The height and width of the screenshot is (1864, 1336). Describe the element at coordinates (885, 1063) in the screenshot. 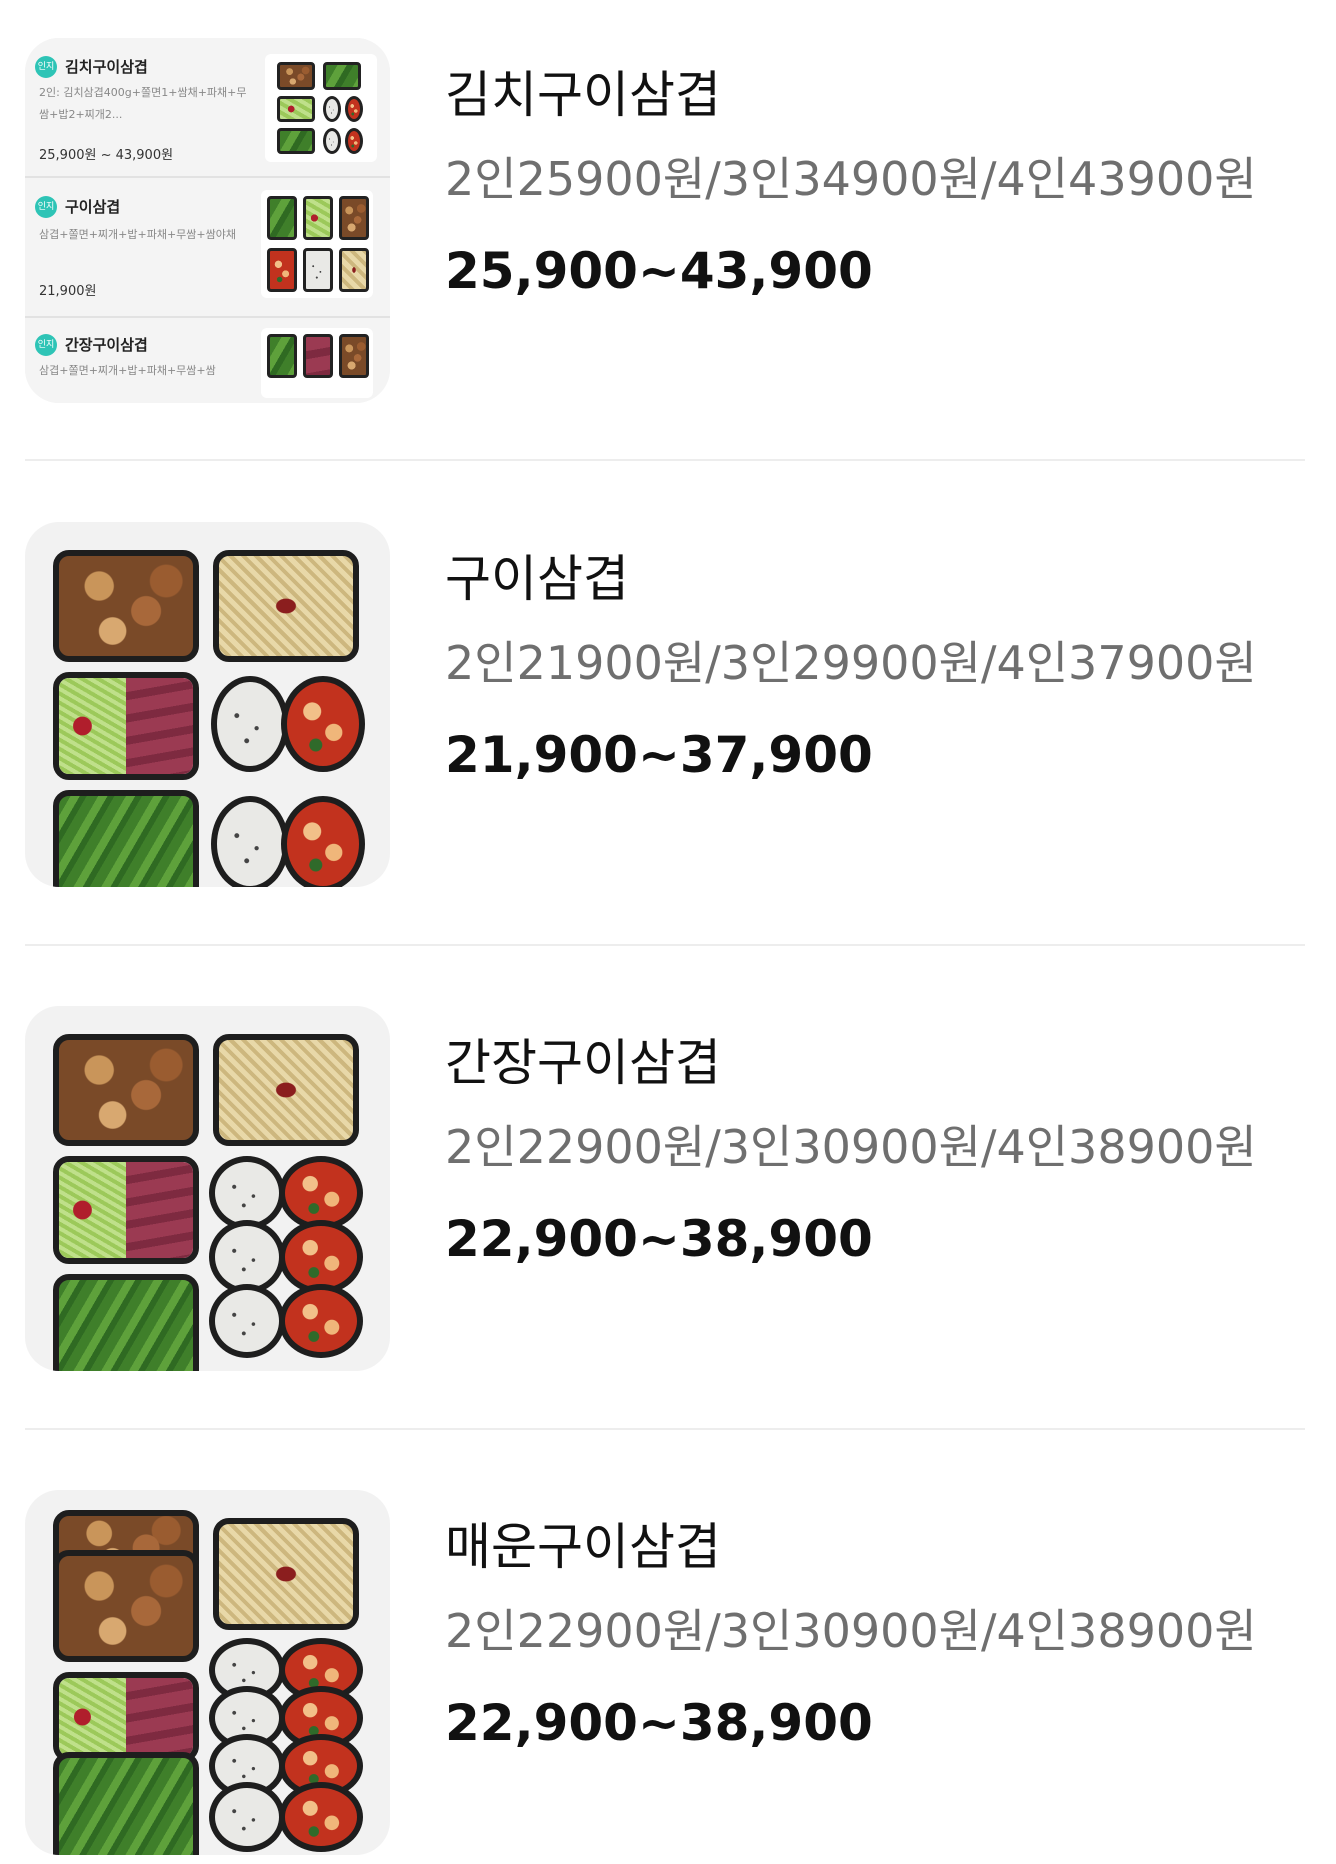

I see `product-name: 간장구이삼겹` at that location.